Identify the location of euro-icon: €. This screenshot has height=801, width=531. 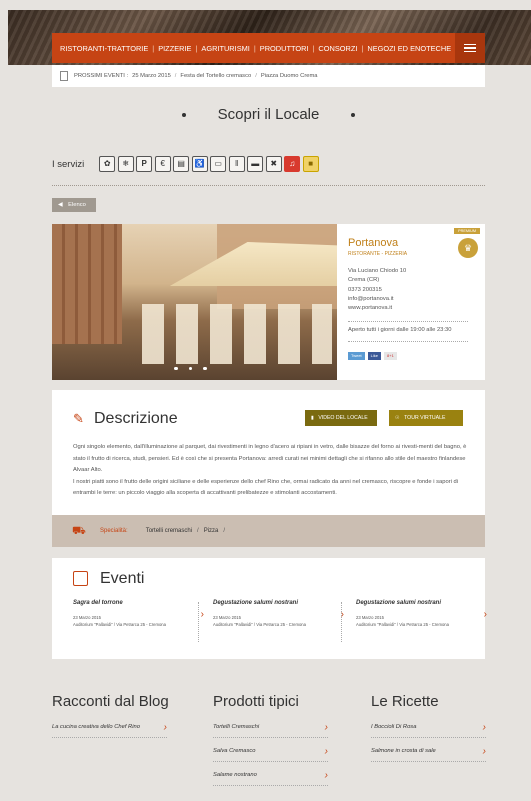
(162, 164).